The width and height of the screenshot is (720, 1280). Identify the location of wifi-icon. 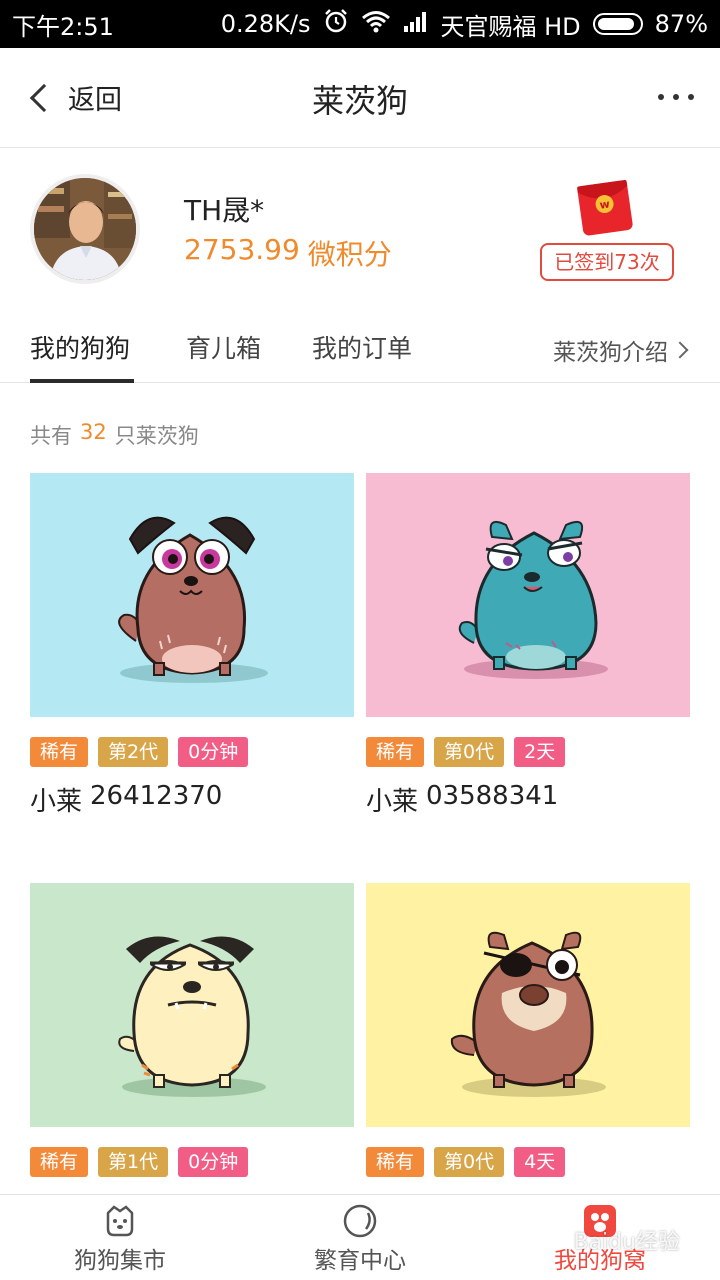
(376, 24).